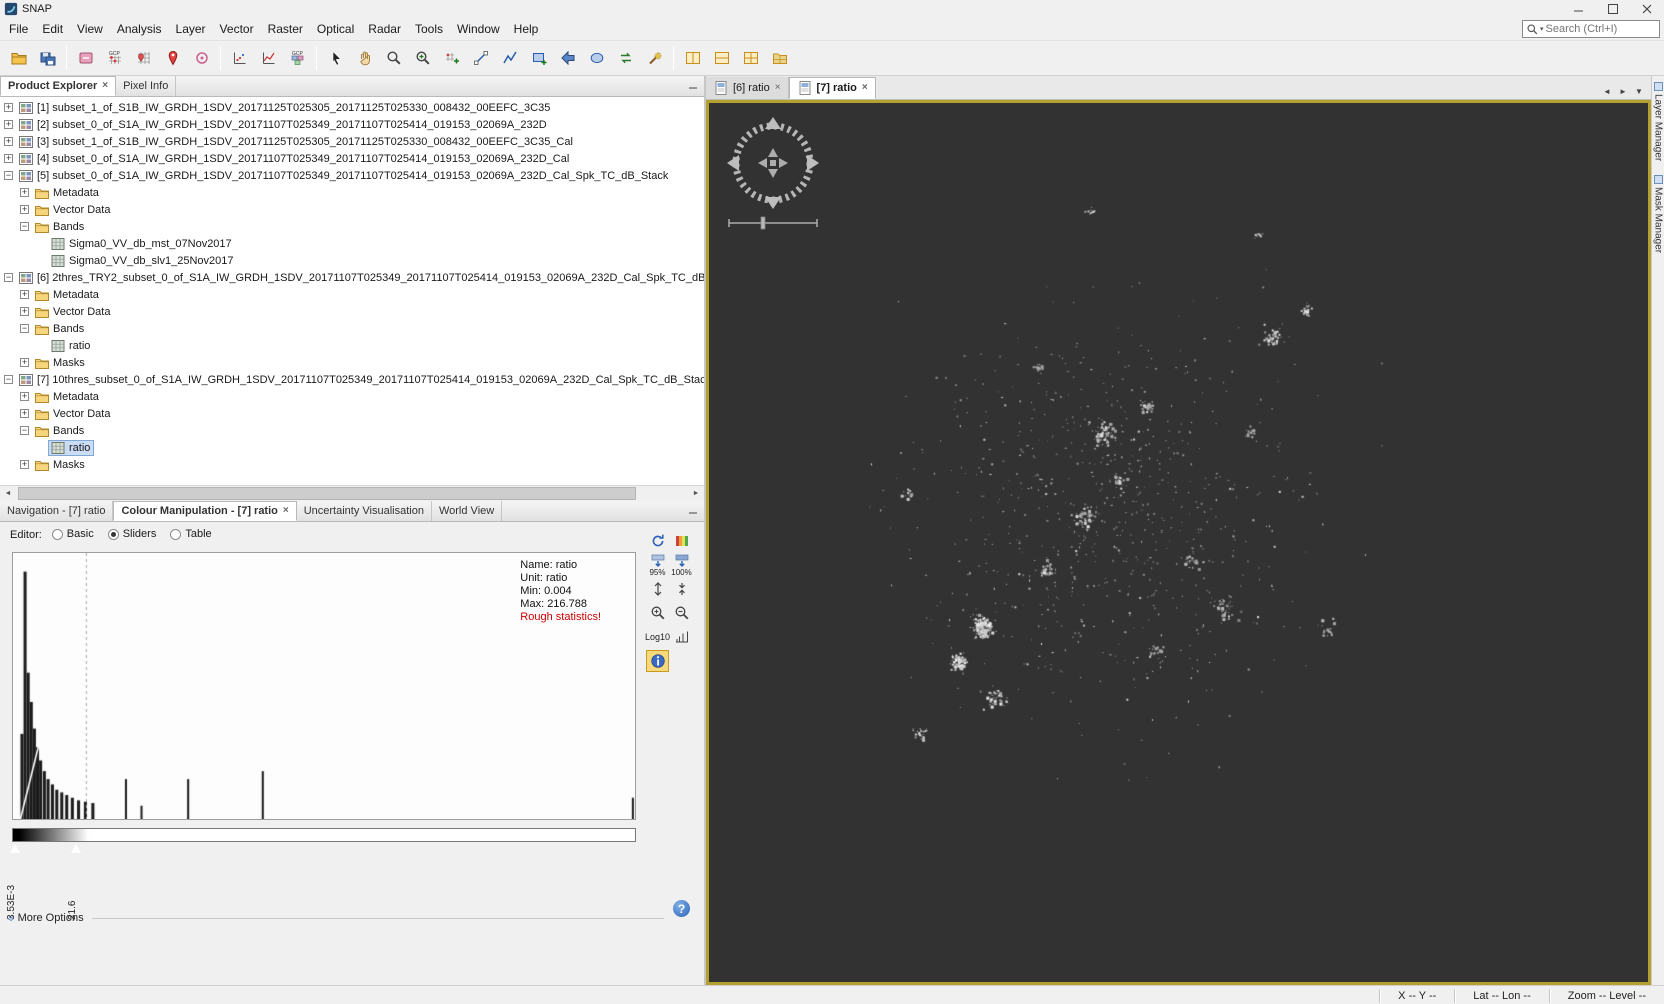  I want to click on mask-grid-button: GCP, so click(297, 58).